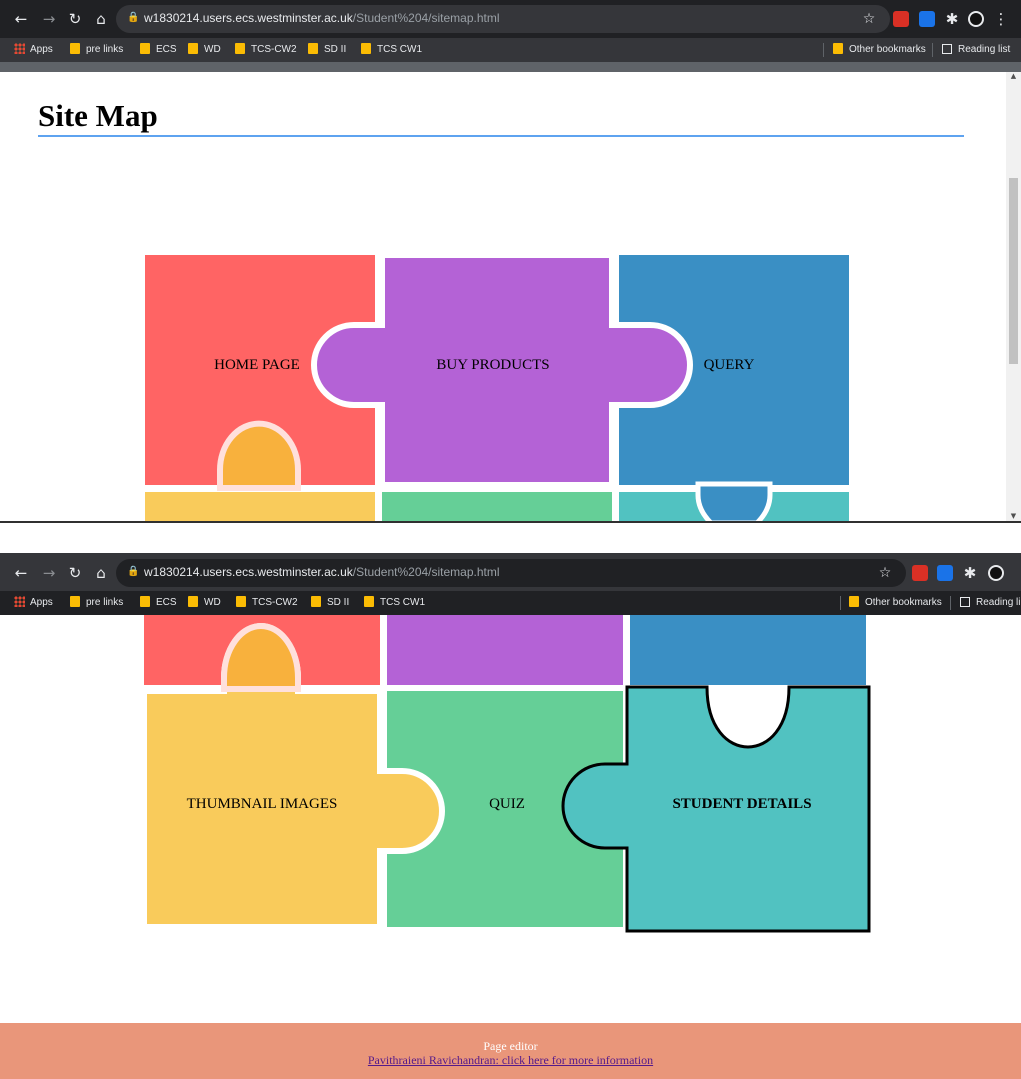  I want to click on query-knob, so click(734, 502).